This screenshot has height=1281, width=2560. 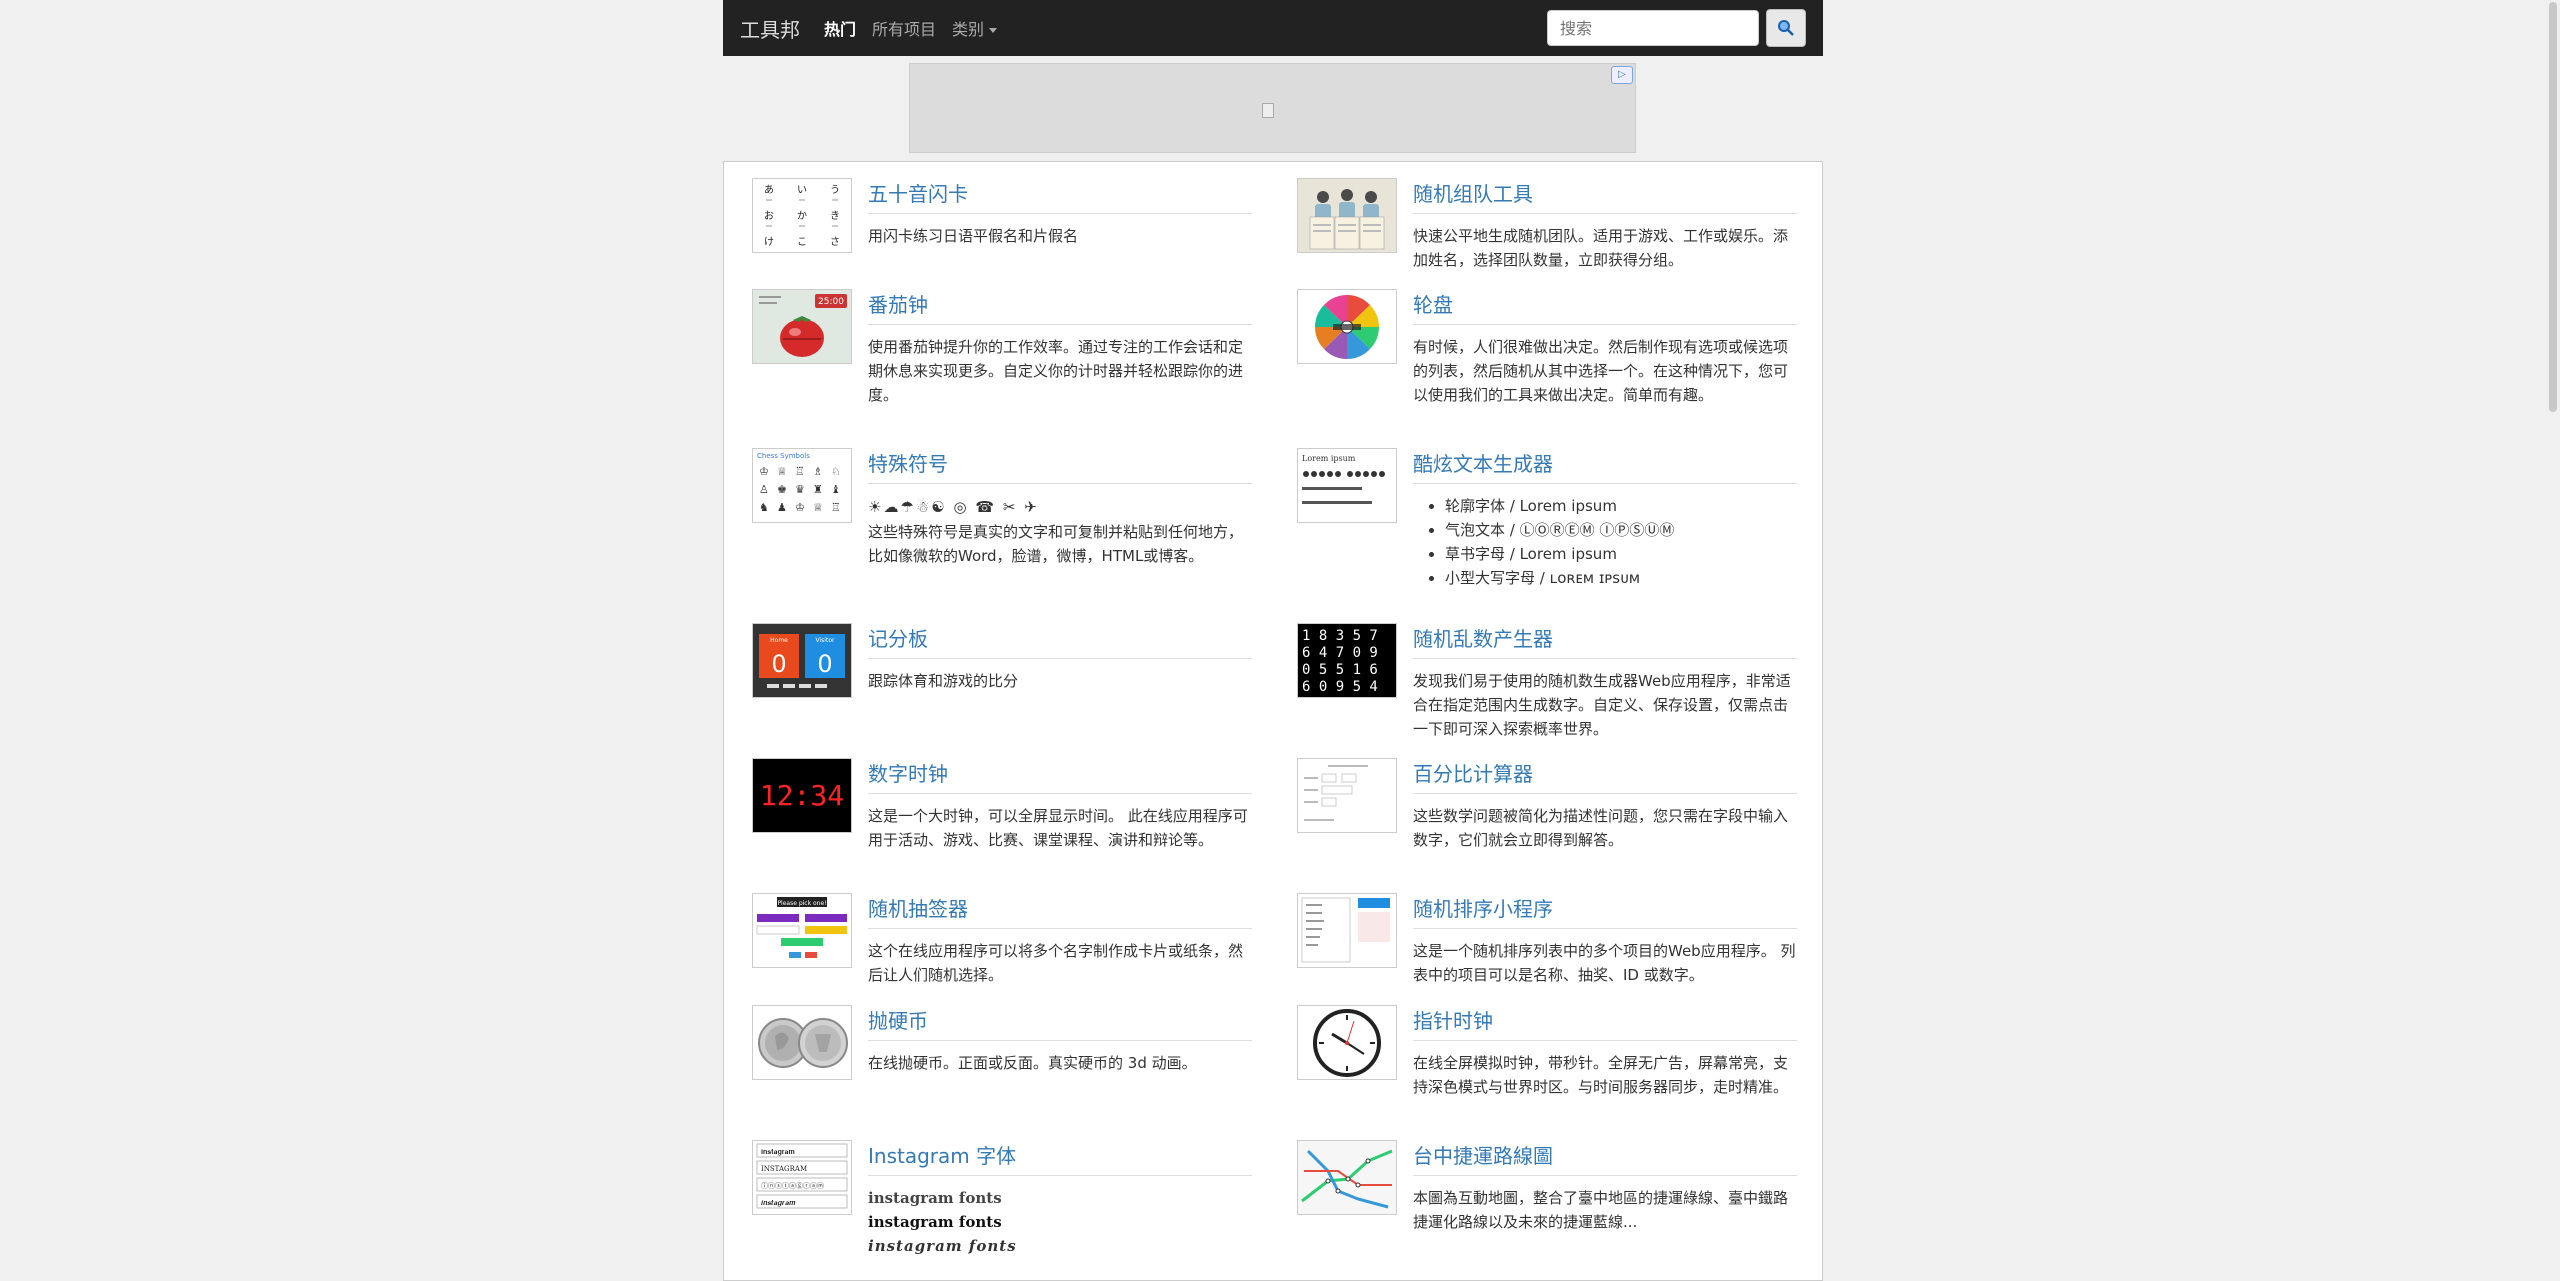 I want to click on thumbnail-fancy-text: Lorem ipsum, so click(x=1347, y=485).